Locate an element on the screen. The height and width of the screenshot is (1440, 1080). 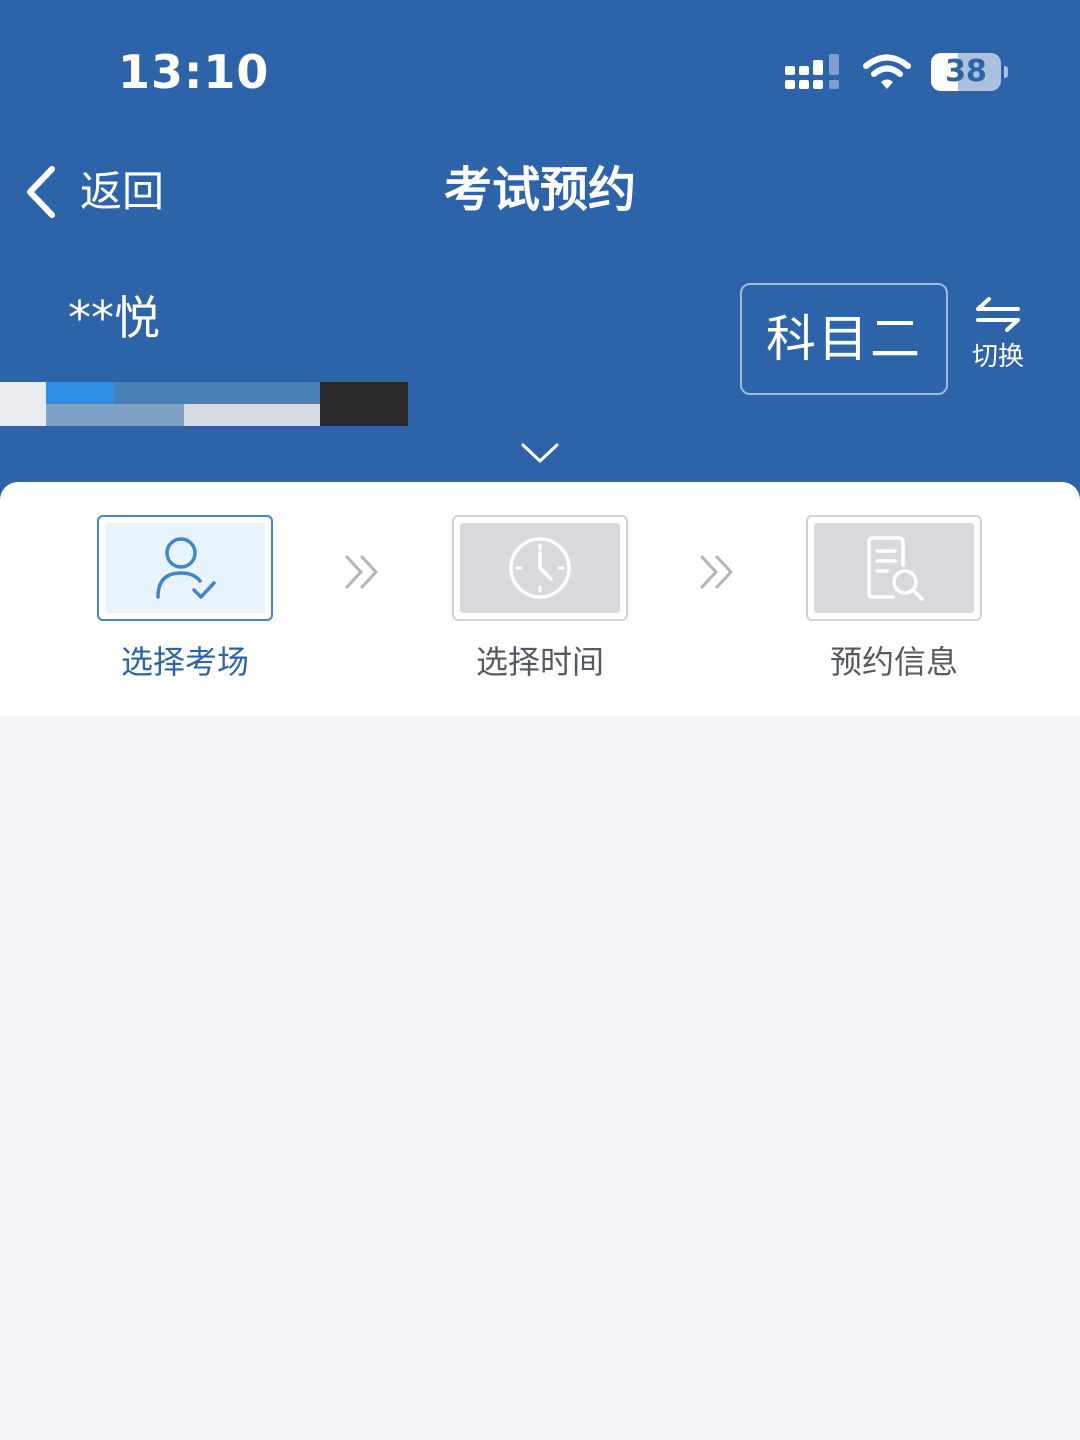
status-icons: 38 is located at coordinates (896, 72).